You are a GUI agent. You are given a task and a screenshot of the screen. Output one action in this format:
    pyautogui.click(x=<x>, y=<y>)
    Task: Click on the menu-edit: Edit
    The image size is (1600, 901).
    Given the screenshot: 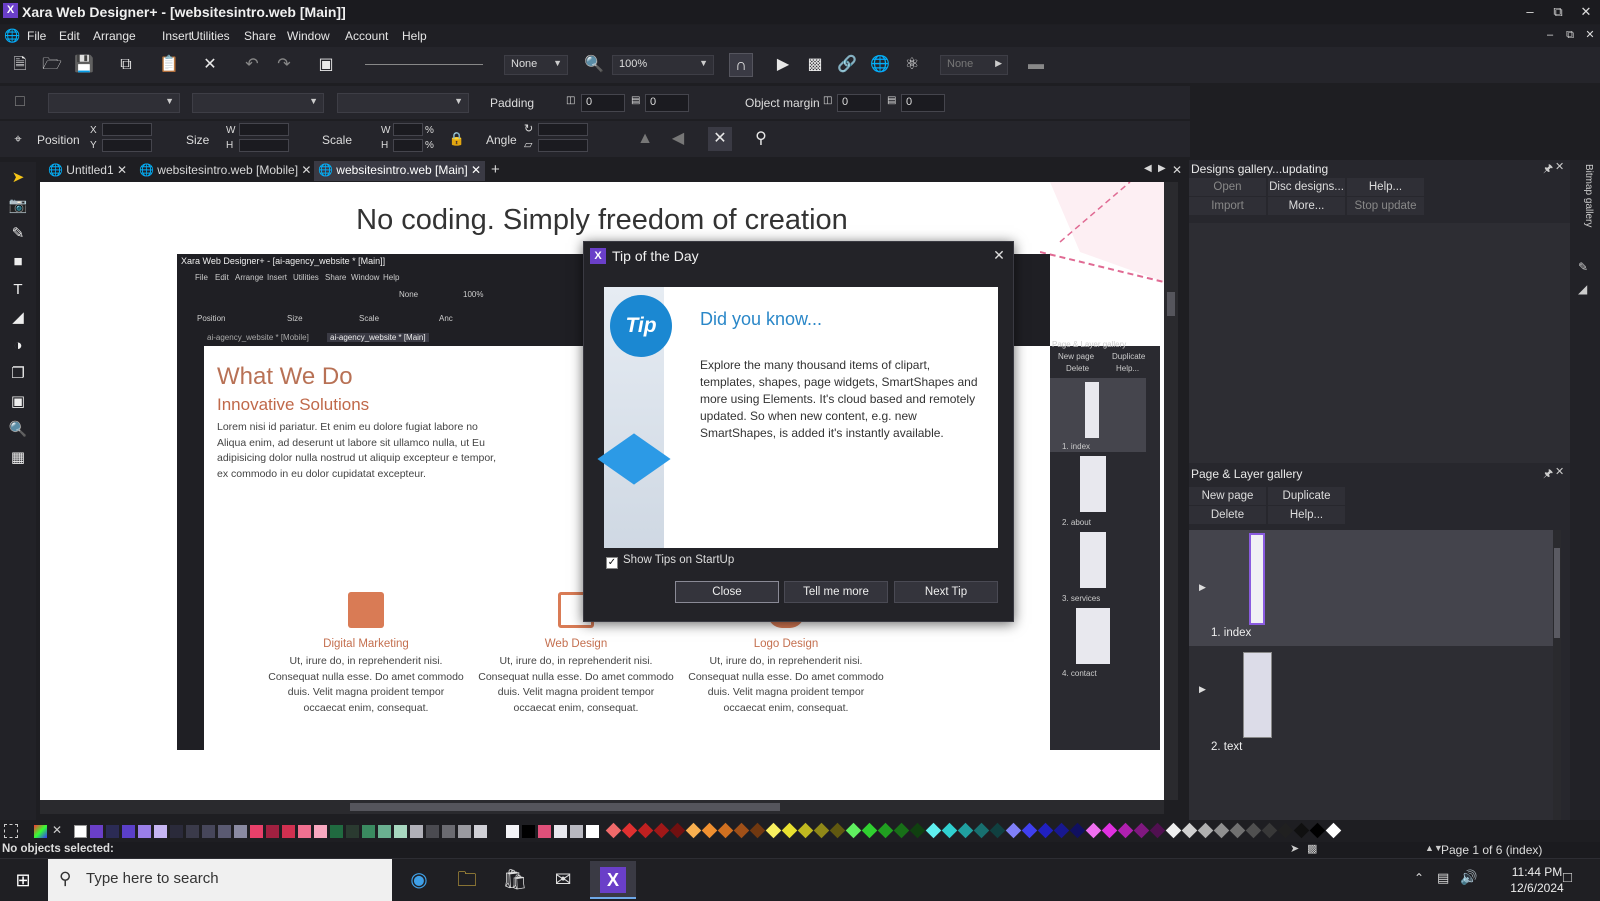 What is the action you would take?
    pyautogui.click(x=69, y=36)
    